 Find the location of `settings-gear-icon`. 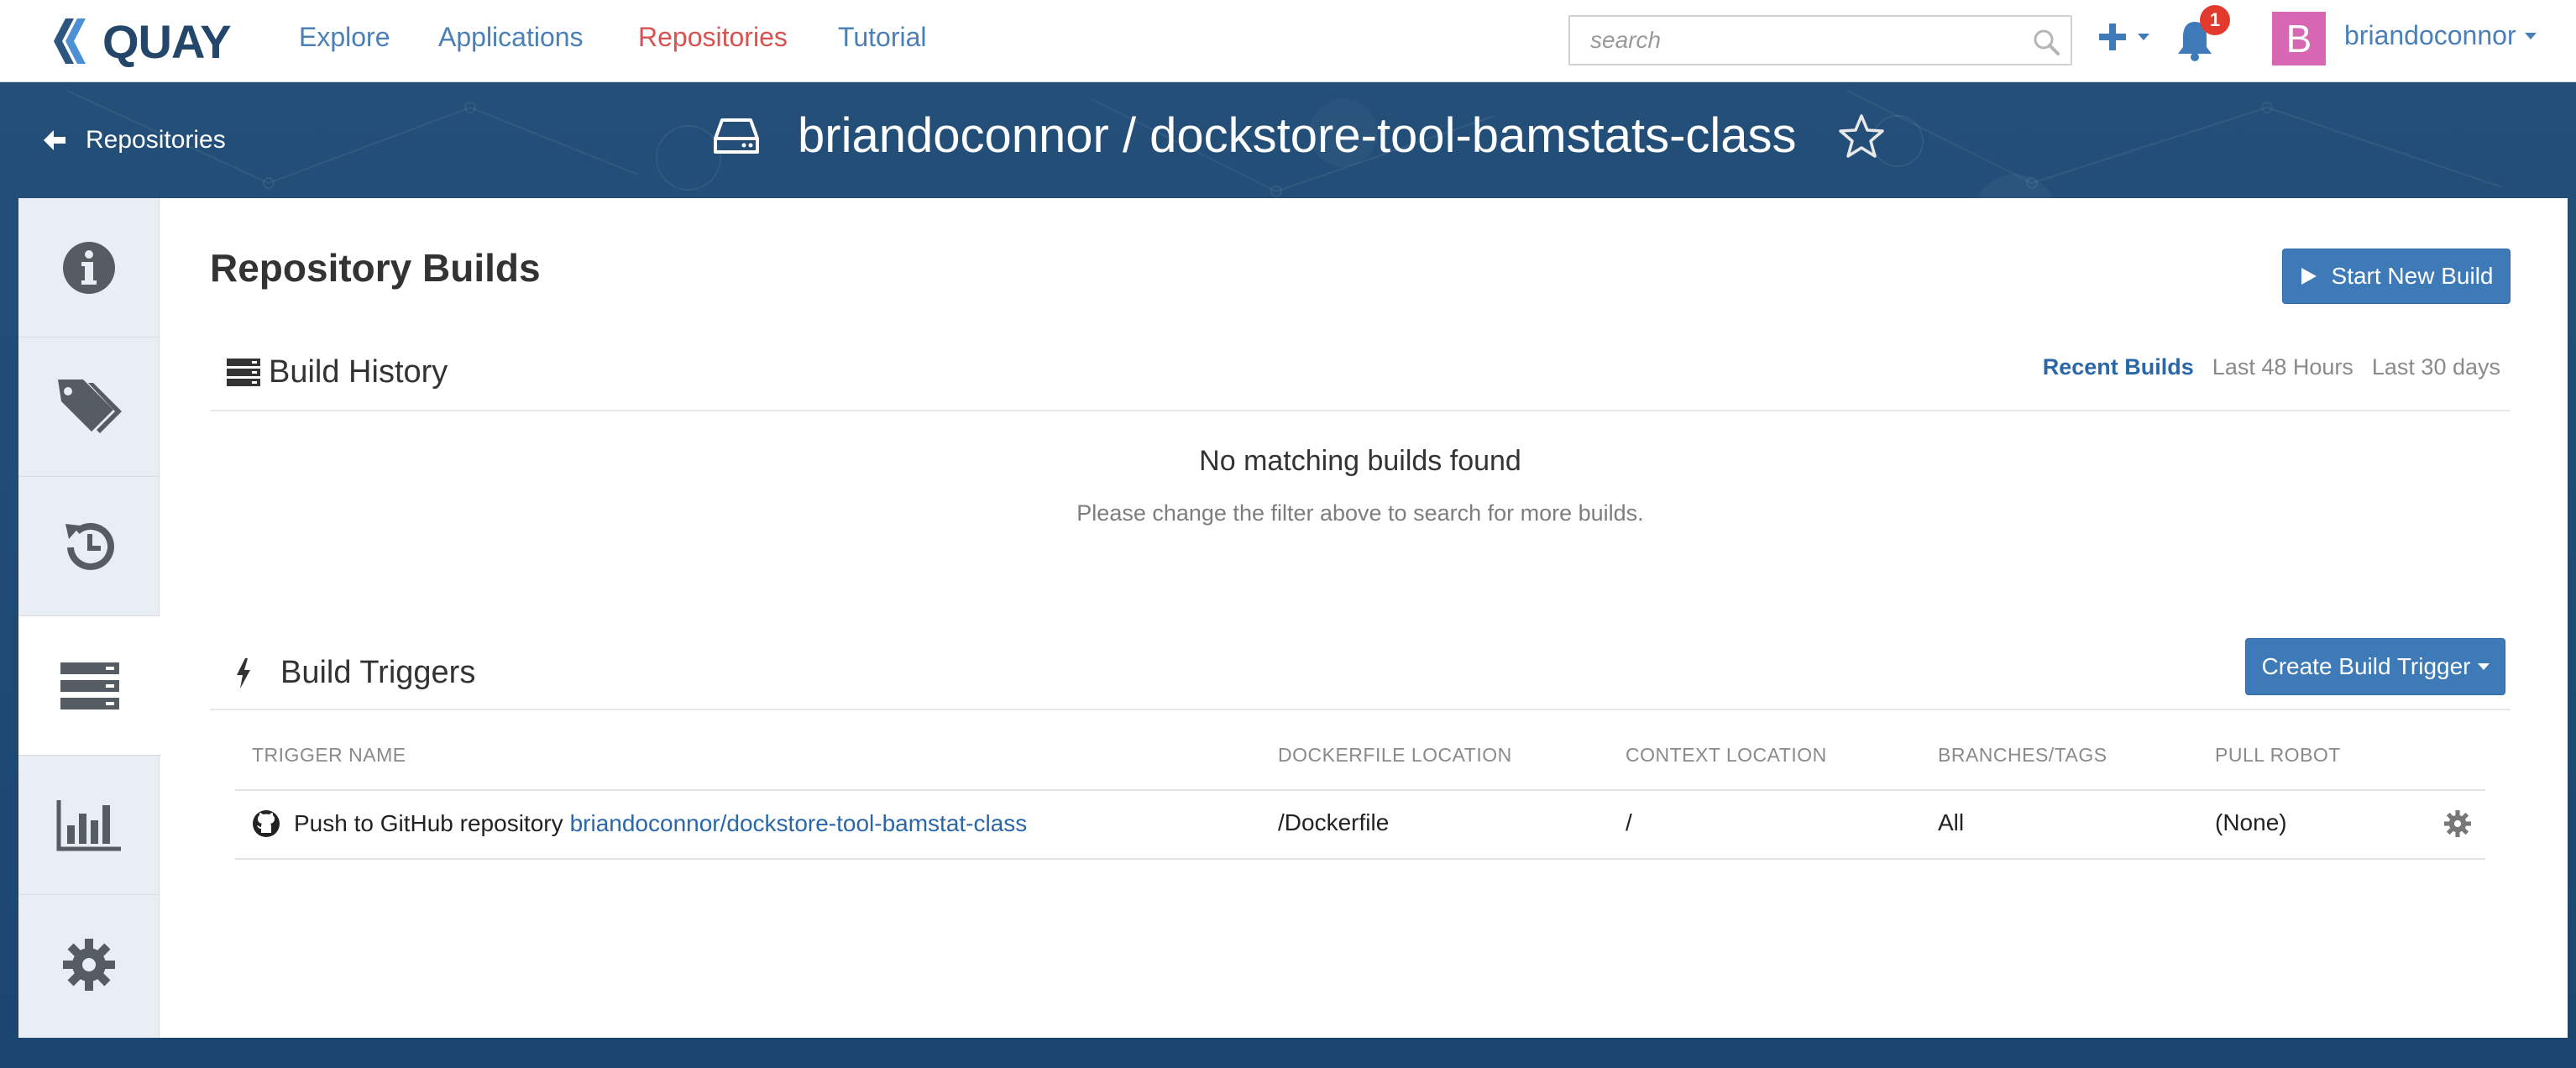

settings-gear-icon is located at coordinates (89, 965).